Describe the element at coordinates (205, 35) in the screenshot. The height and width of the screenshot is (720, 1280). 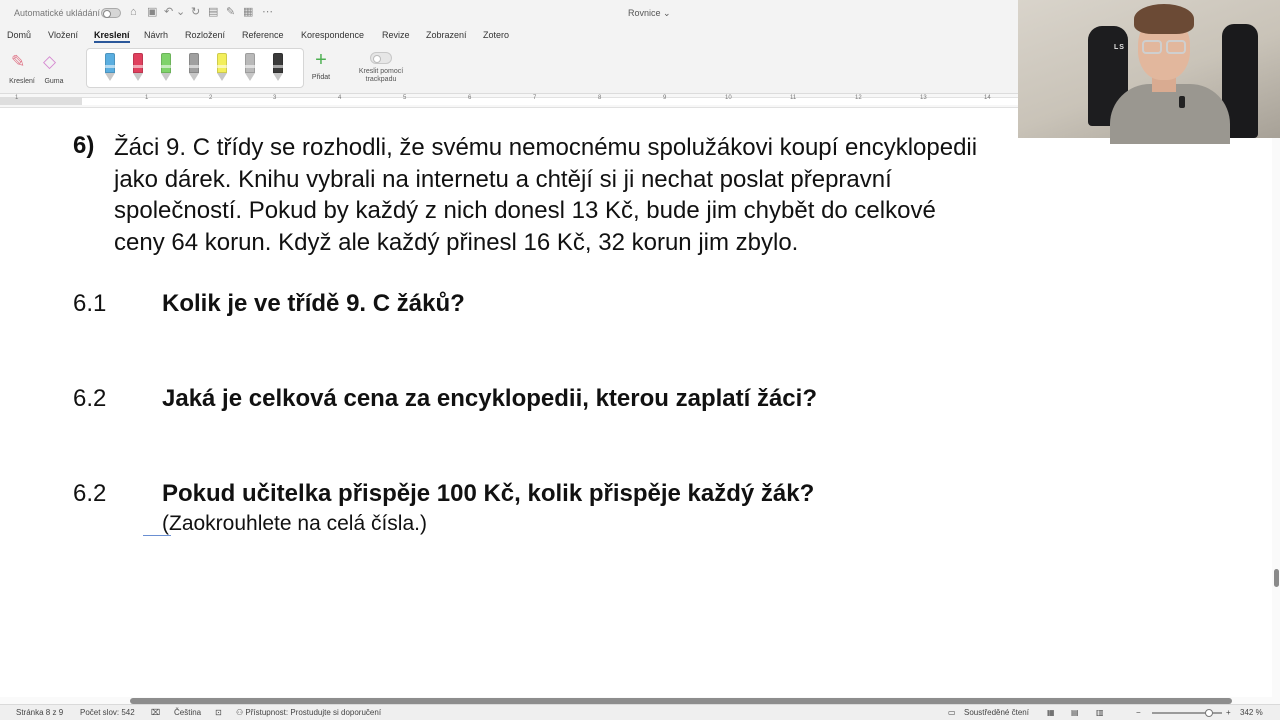
I see `tab-layout: Rozložení` at that location.